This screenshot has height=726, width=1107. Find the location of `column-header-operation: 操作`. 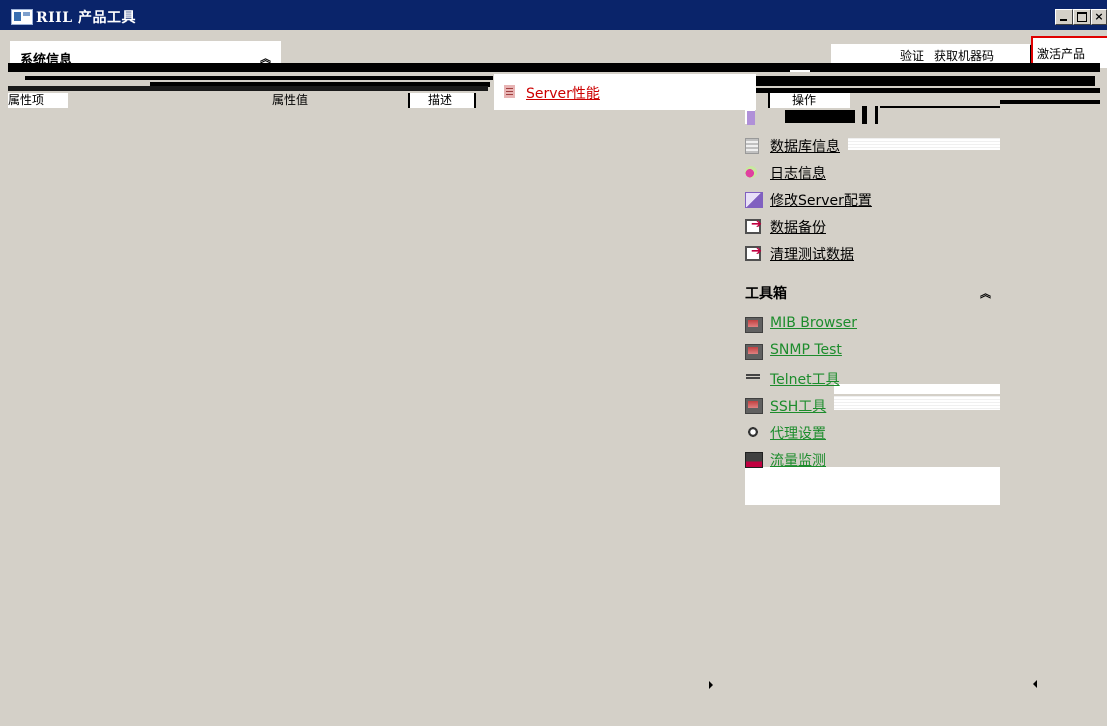

column-header-operation: 操作 is located at coordinates (809, 100).